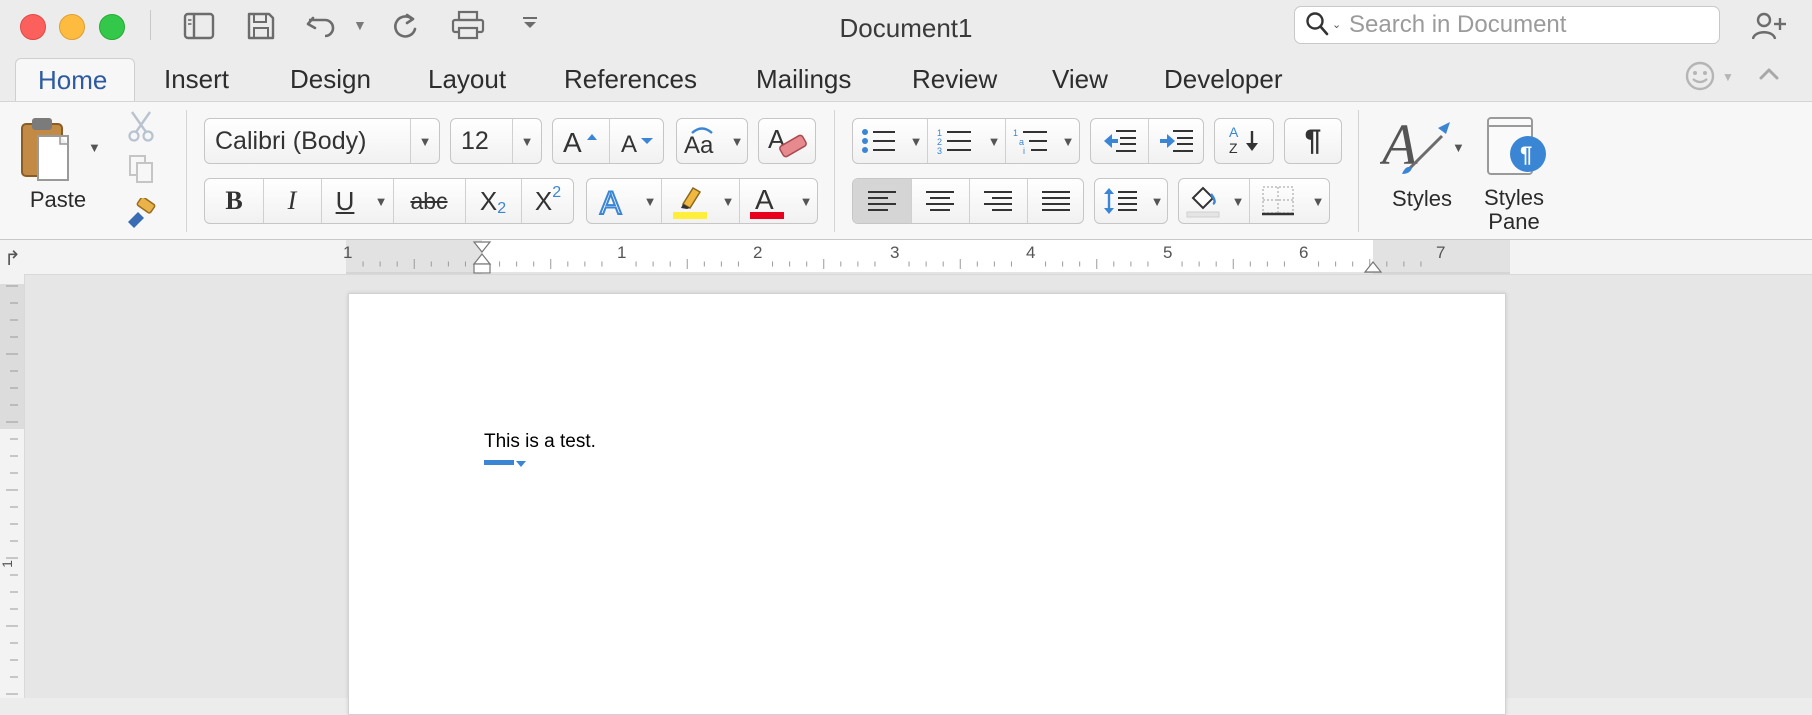  Describe the element at coordinates (955, 141) in the screenshot. I see `numbering-button: 123` at that location.